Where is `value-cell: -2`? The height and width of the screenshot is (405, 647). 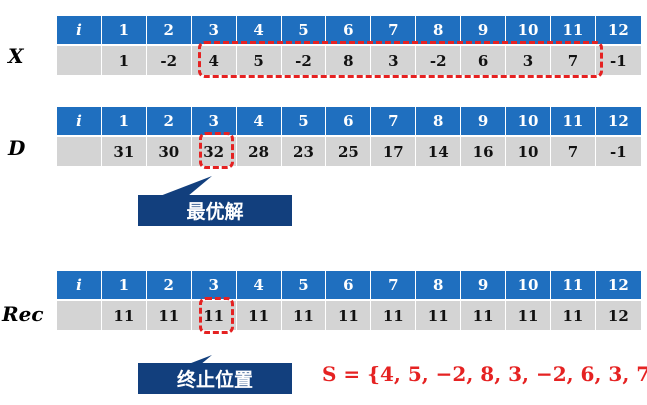 value-cell: -2 is located at coordinates (169, 60).